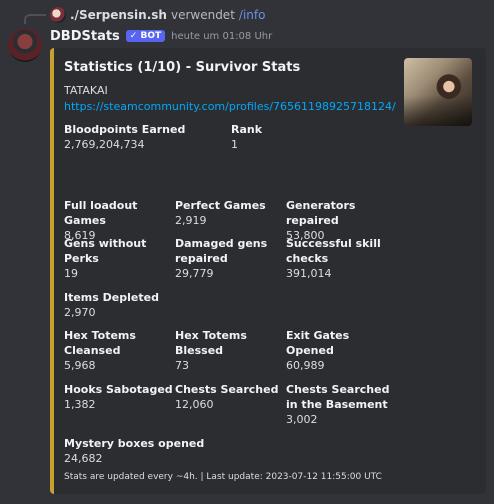 The image size is (494, 504). What do you see at coordinates (302, 419) in the screenshot?
I see `field-value: 3,002` at bounding box center [302, 419].